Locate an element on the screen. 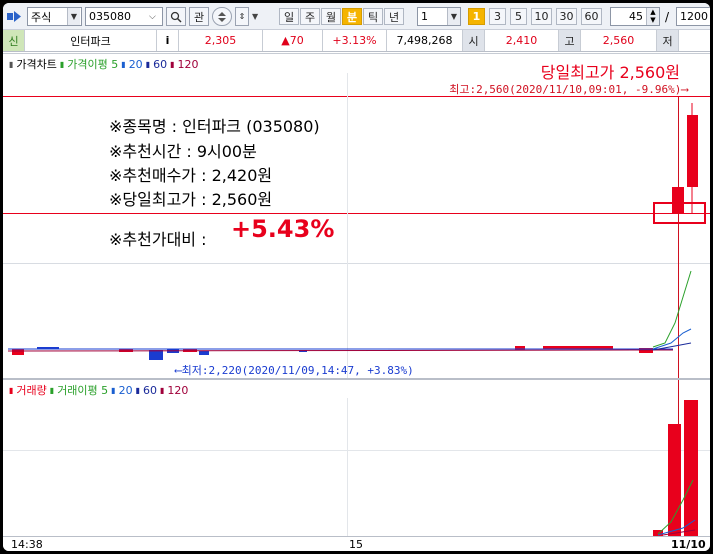 Image resolution: width=713 pixels, height=554 pixels. low-label-text: 저 is located at coordinates (667, 41).